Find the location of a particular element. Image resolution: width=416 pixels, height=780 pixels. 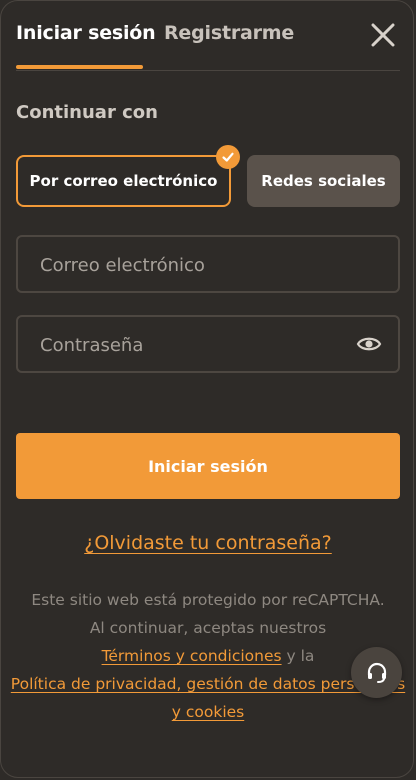

social-option-button: Redes sociales is located at coordinates (323, 181).